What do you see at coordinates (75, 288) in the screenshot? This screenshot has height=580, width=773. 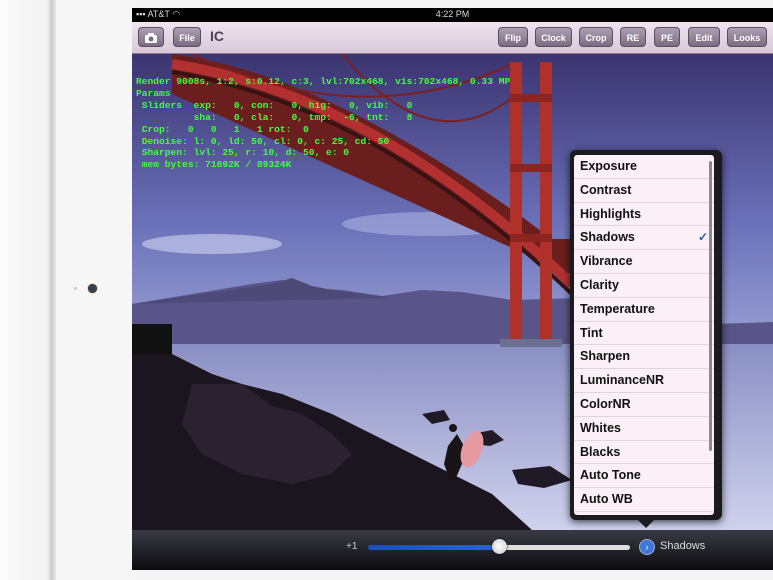 I see `camera-dot` at bounding box center [75, 288].